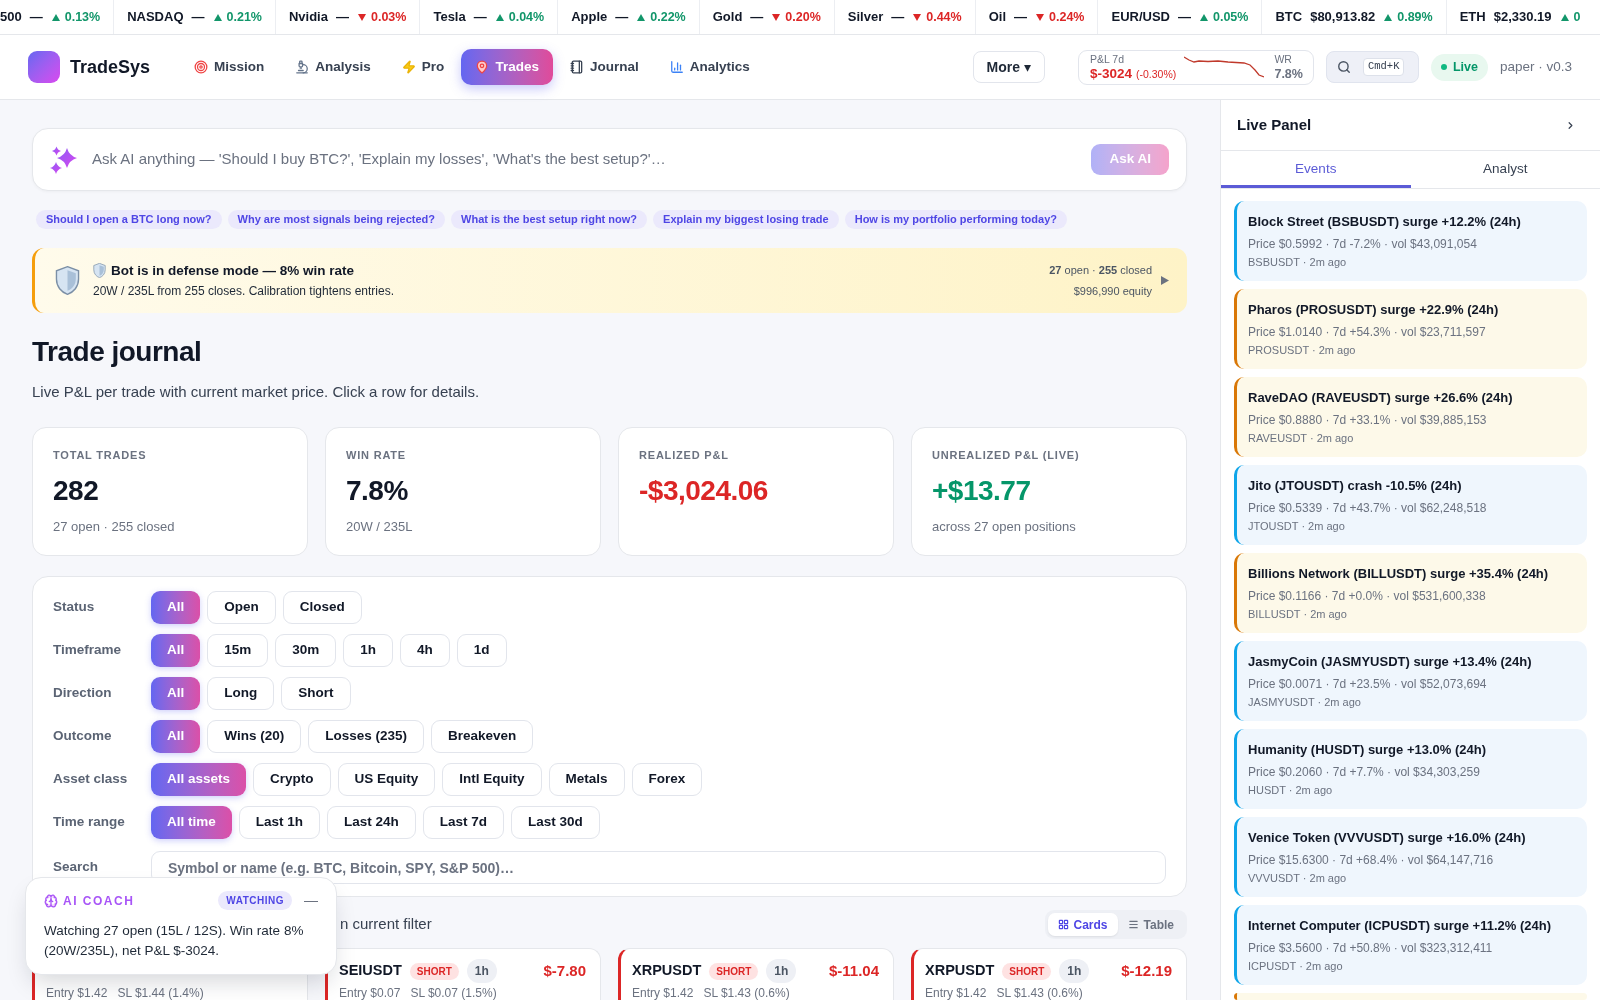  What do you see at coordinates (1297, 526) in the screenshot?
I see `event-meta: JTOUSDT · 2m ago` at bounding box center [1297, 526].